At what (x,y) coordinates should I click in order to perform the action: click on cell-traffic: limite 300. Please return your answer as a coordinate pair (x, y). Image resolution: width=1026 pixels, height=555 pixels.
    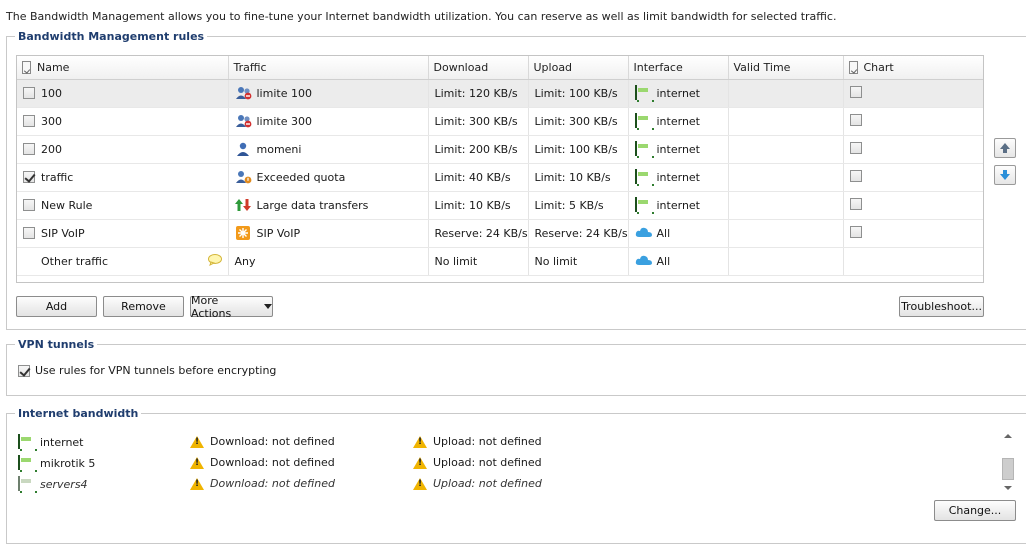
    Looking at the image, I should click on (328, 121).